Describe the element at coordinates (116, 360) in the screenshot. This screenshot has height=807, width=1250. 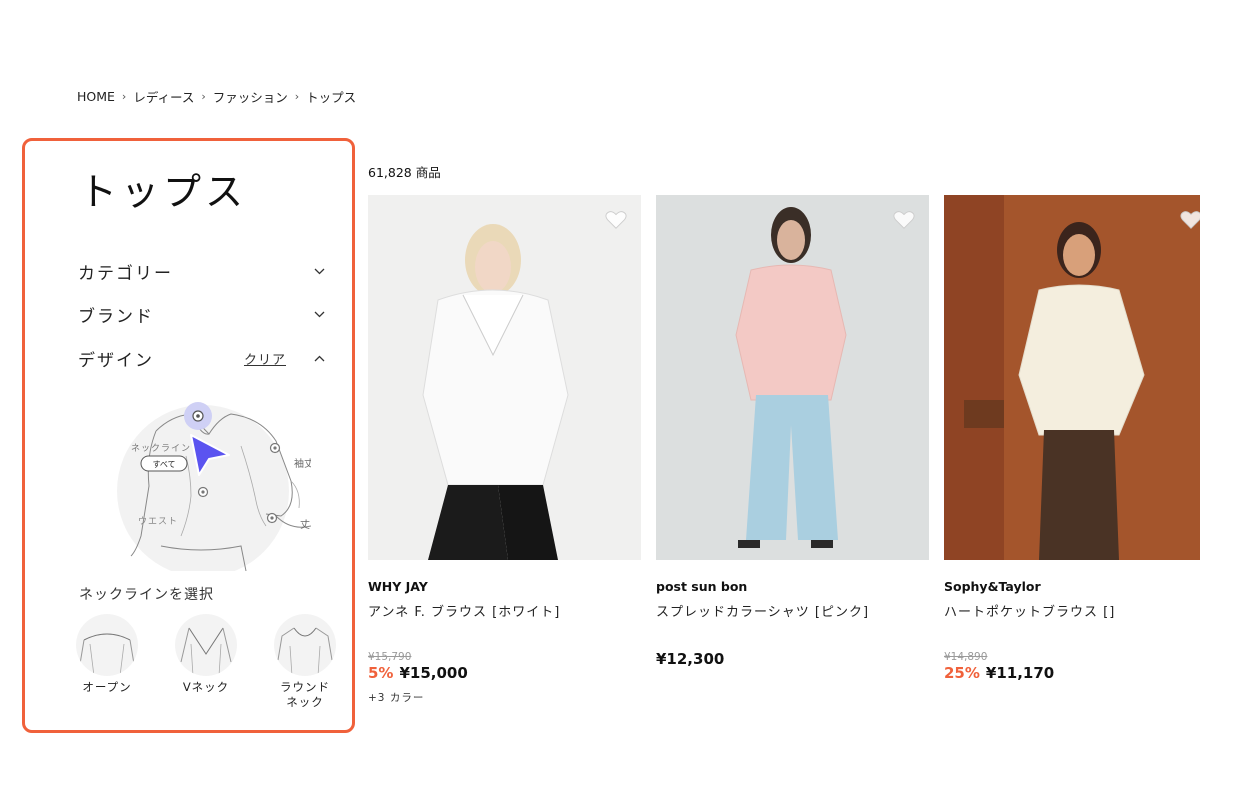
I see `filter-design-label: デザイン` at that location.